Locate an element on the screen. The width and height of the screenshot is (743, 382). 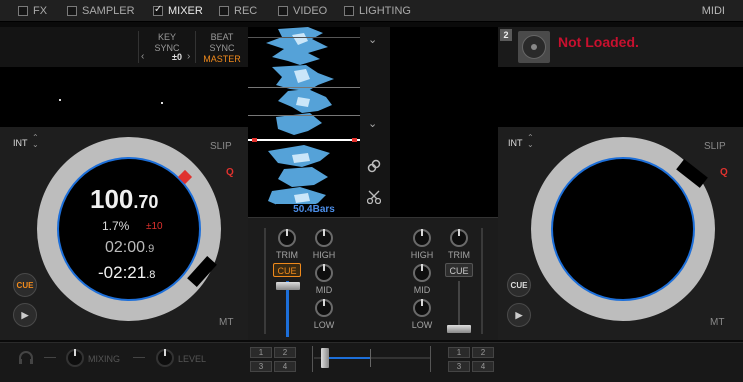
mixing-label: MIXING is located at coordinates (104, 359).